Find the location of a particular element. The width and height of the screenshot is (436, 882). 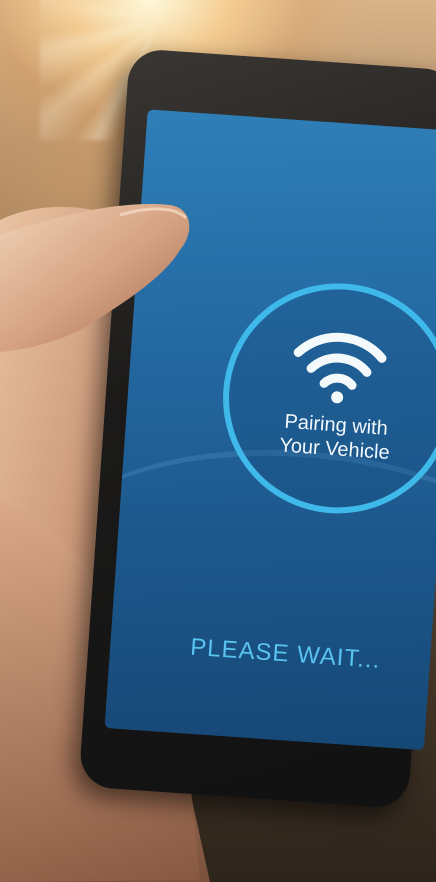

hand-thumb is located at coordinates (95, 278).